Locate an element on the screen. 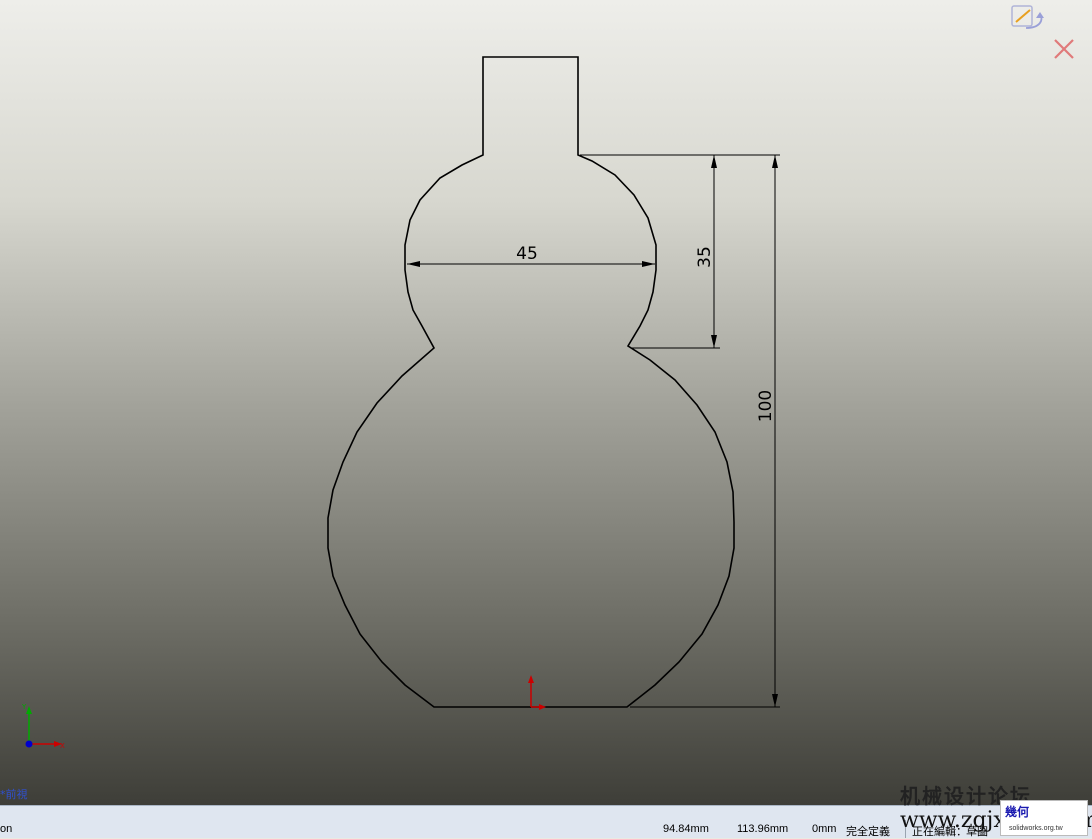 This screenshot has height=839, width=1092. status-left-text: on is located at coordinates (6, 829).